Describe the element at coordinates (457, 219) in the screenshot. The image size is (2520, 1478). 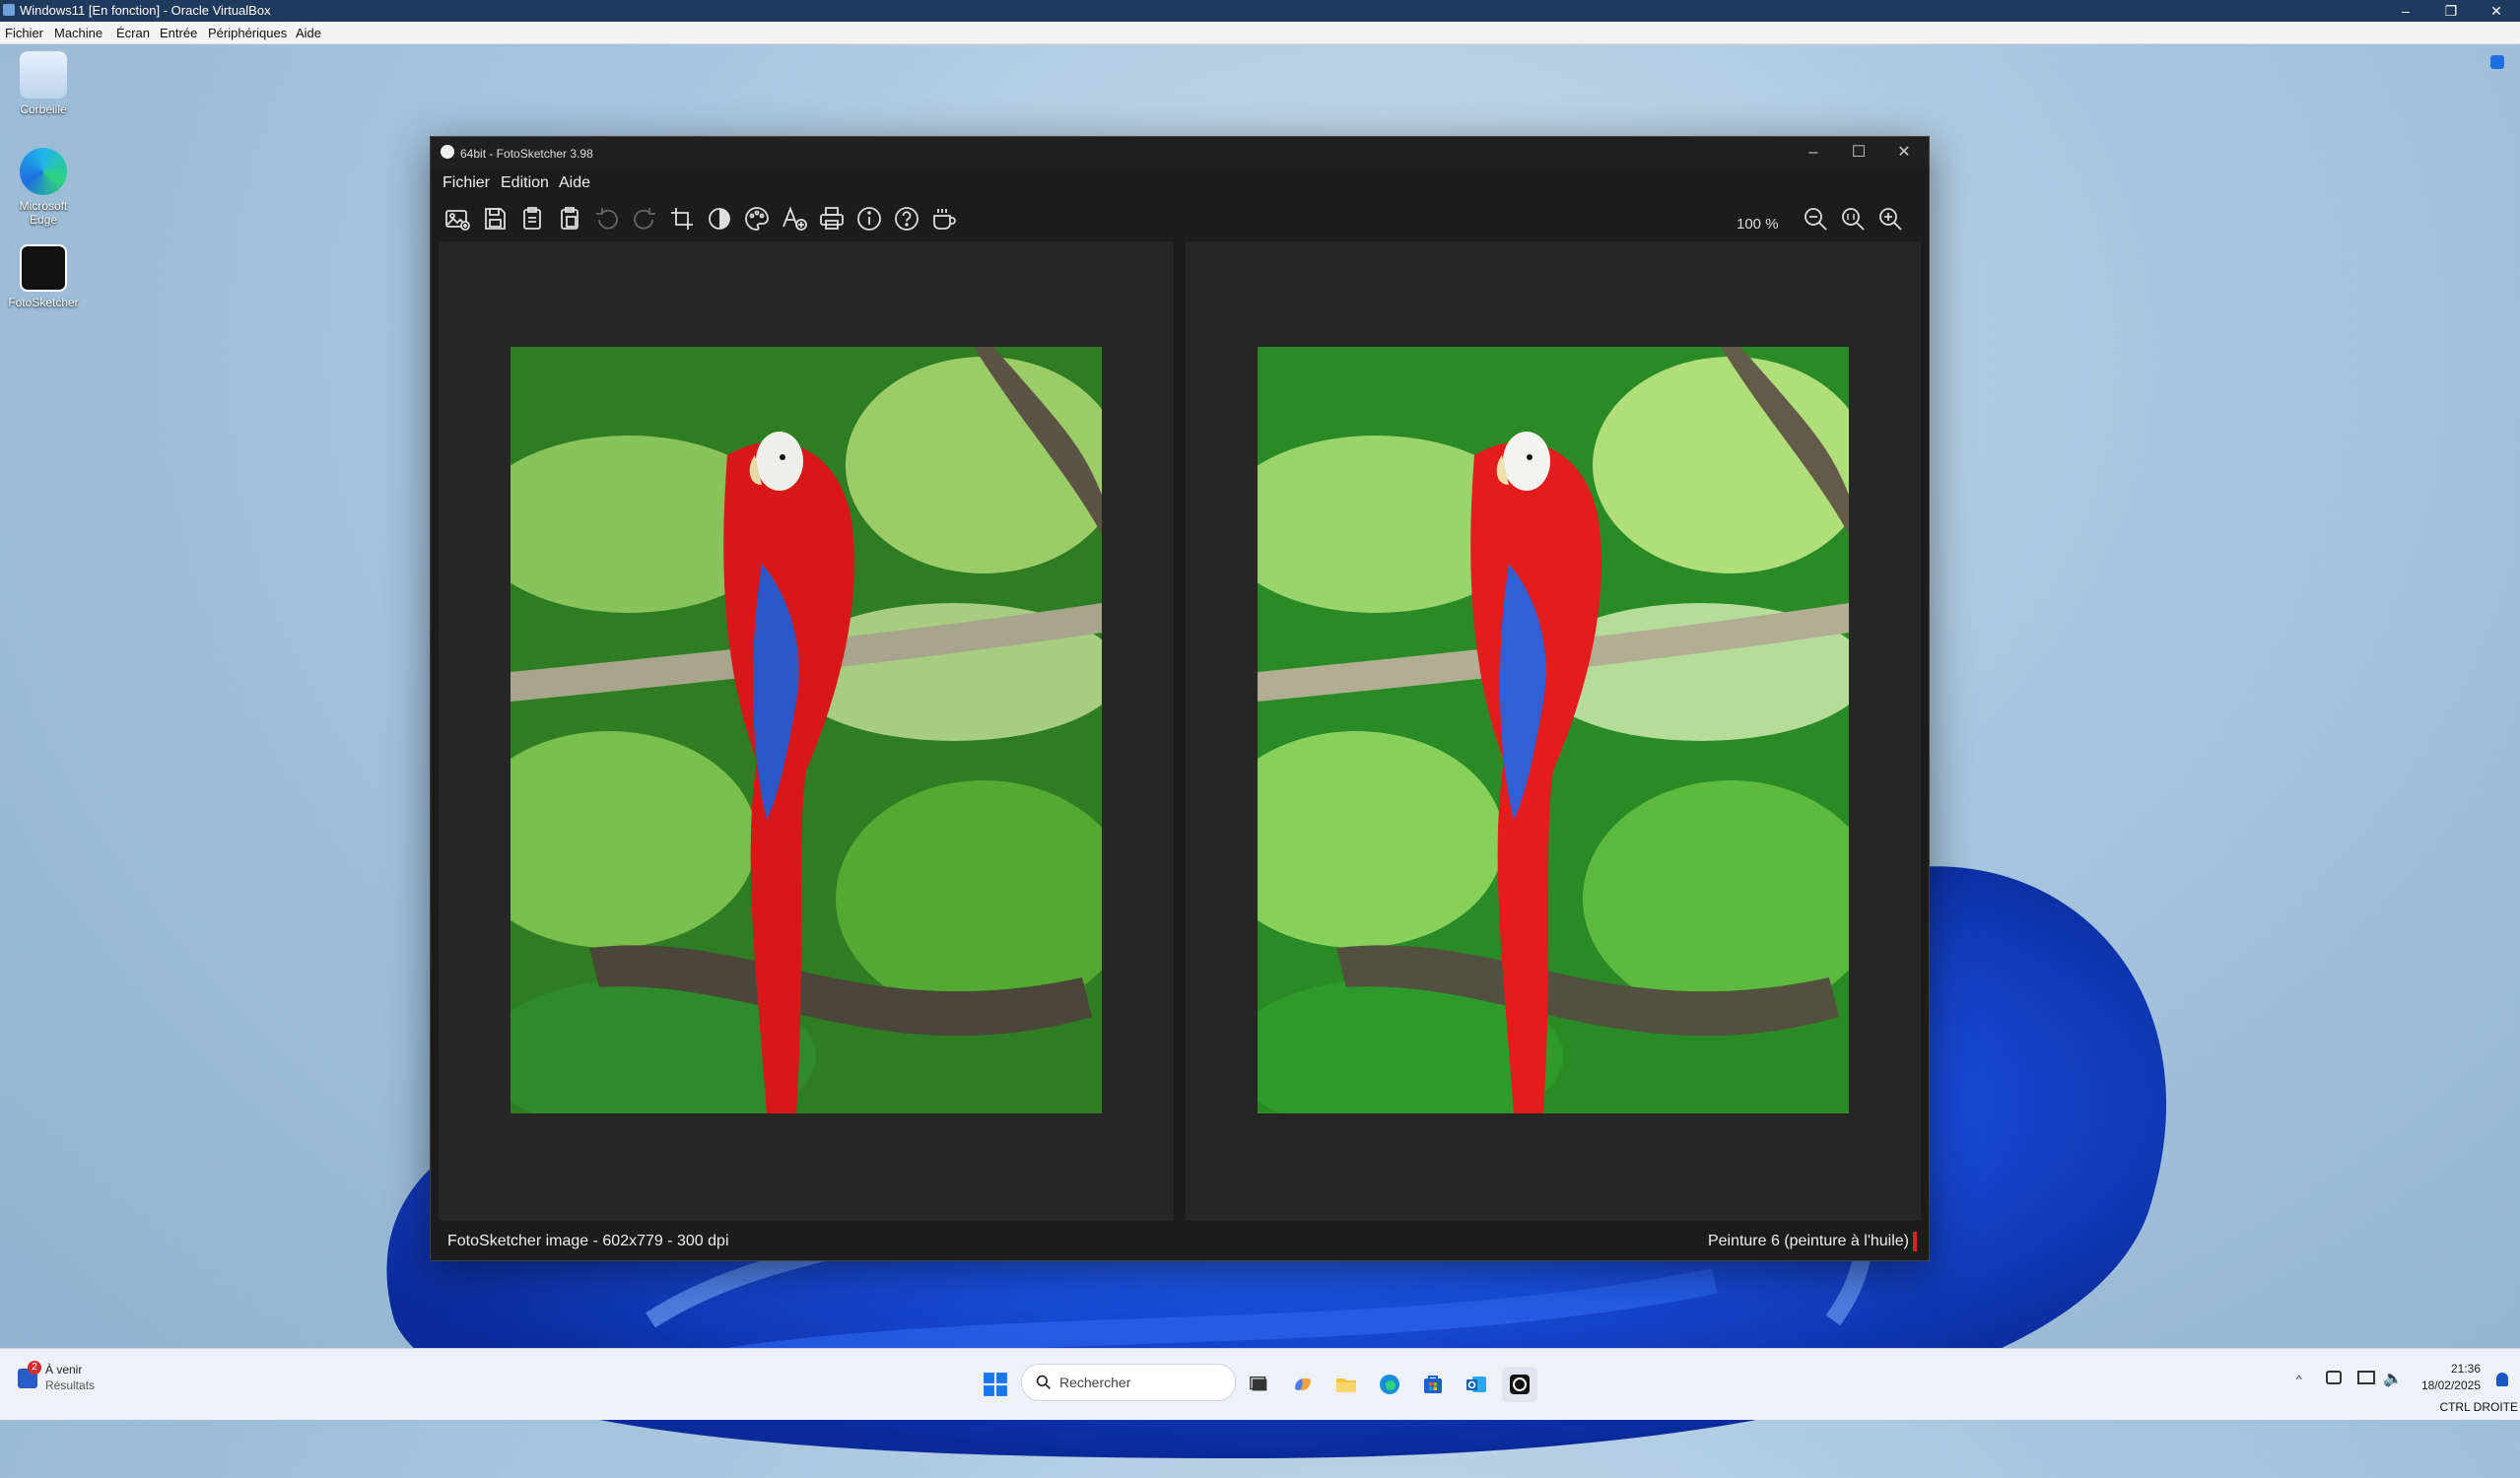
I see `open-image-icon` at that location.